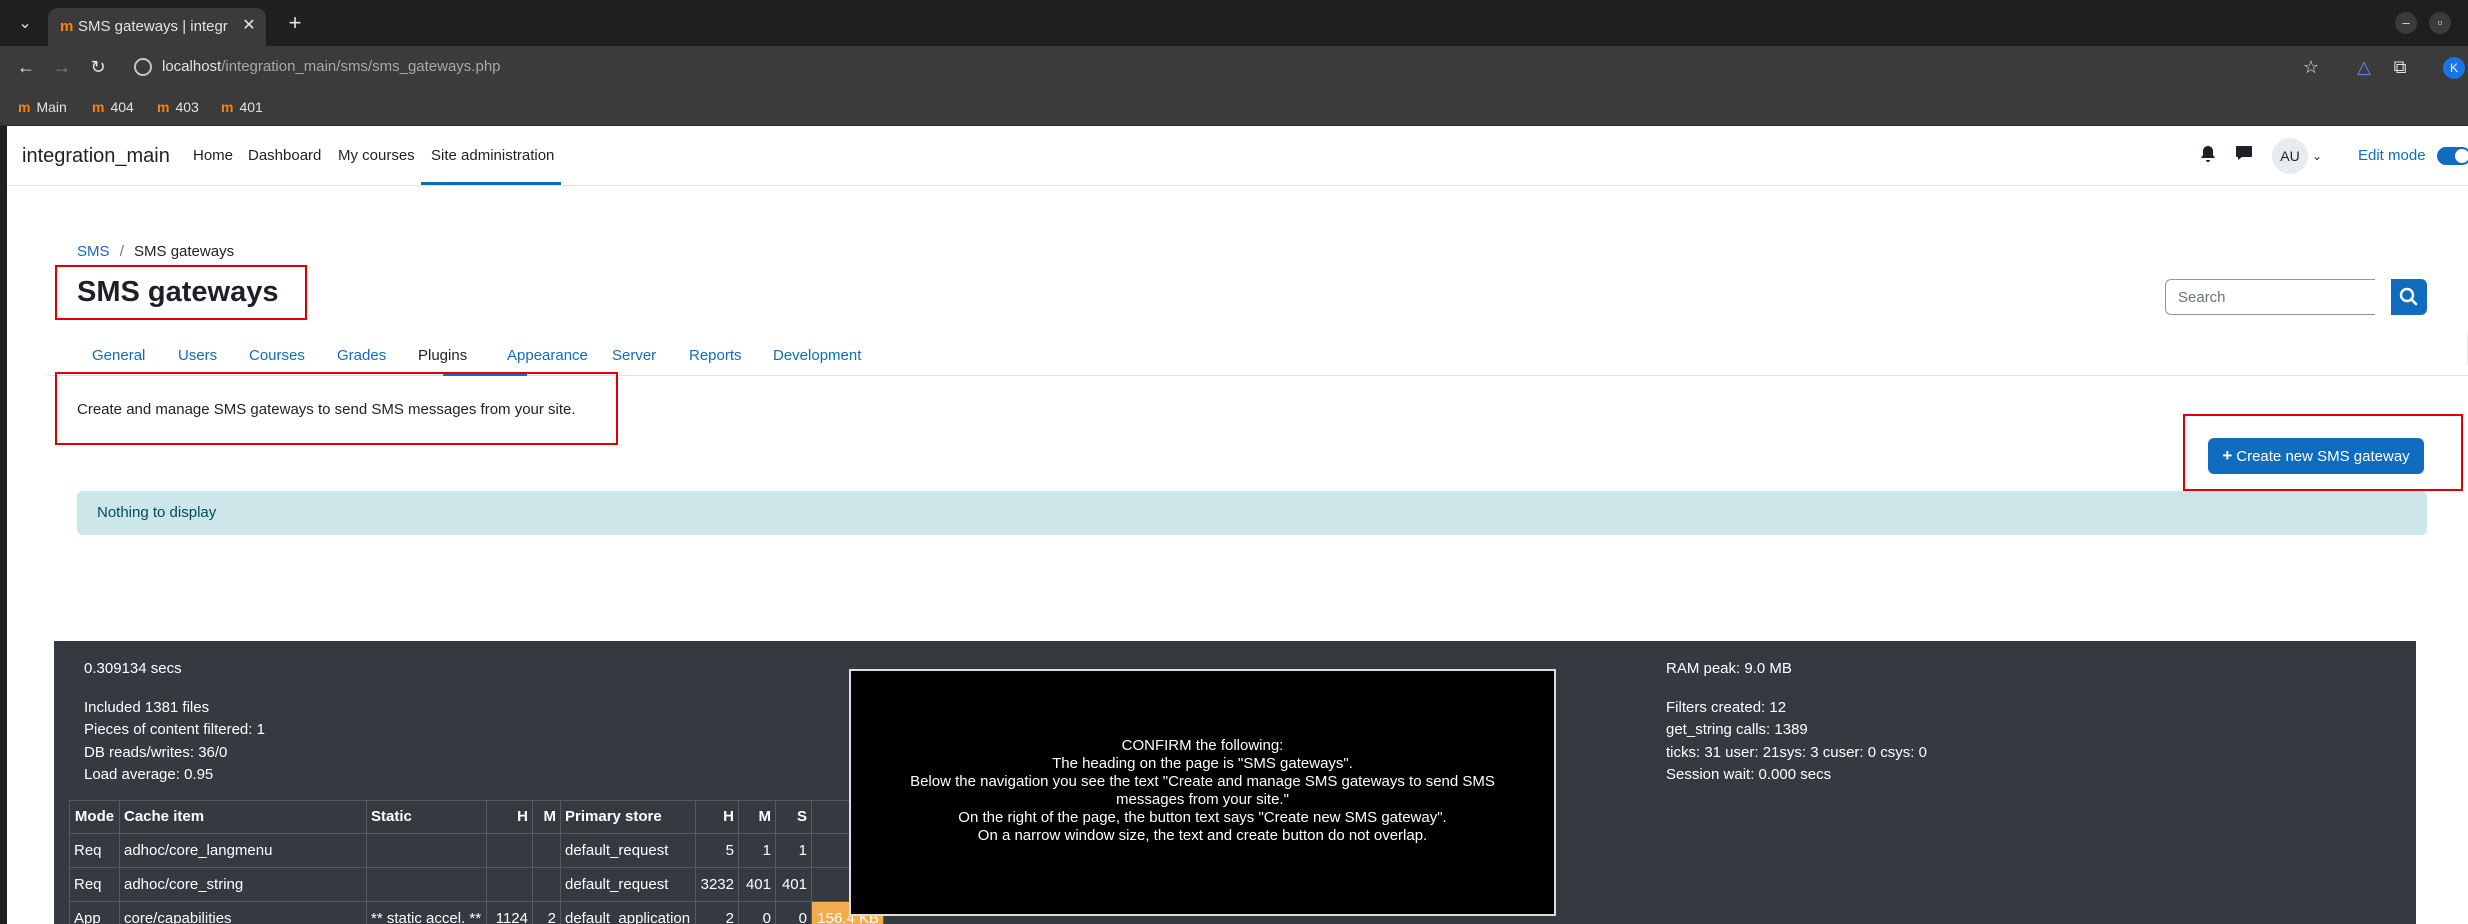 This screenshot has height=924, width=2468. Describe the element at coordinates (2409, 297) in the screenshot. I see `search-button` at that location.